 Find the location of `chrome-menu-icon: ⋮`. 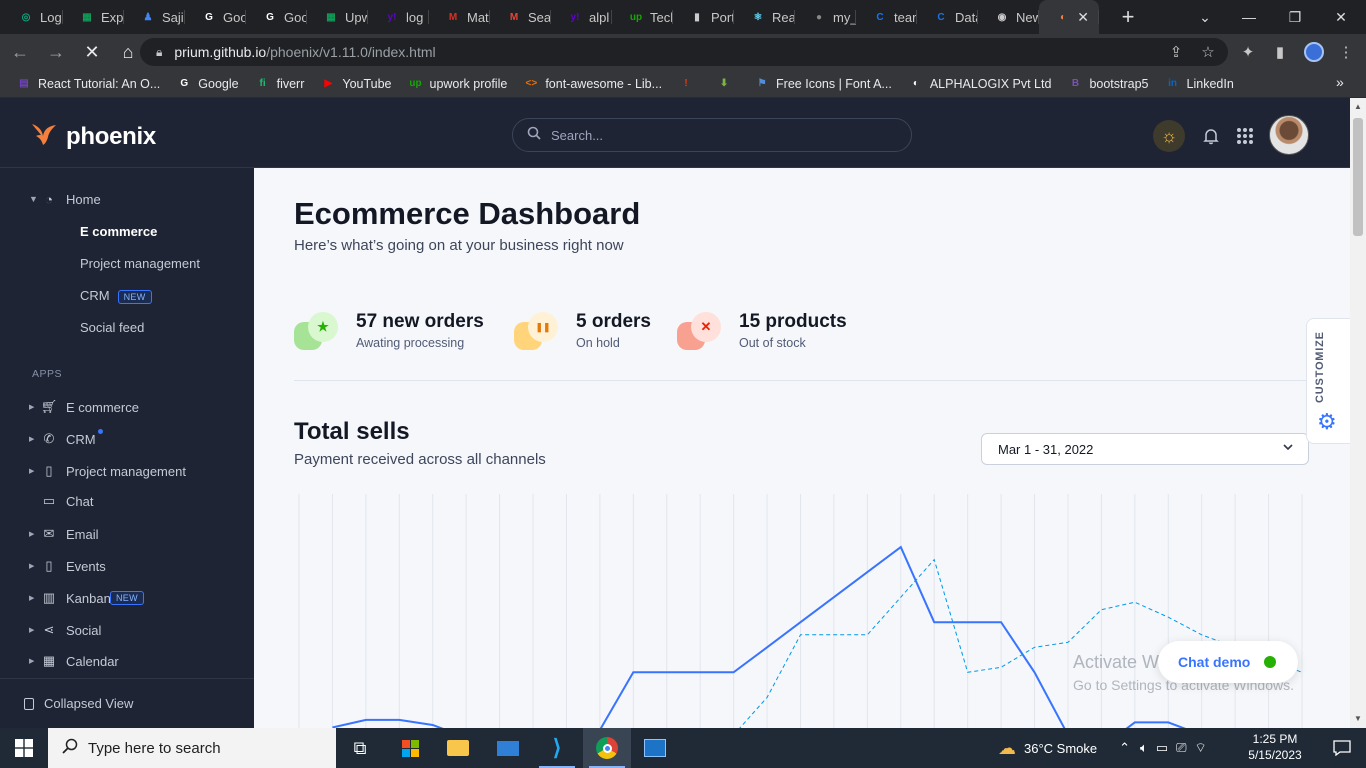

chrome-menu-icon: ⋮ is located at coordinates (1346, 52).